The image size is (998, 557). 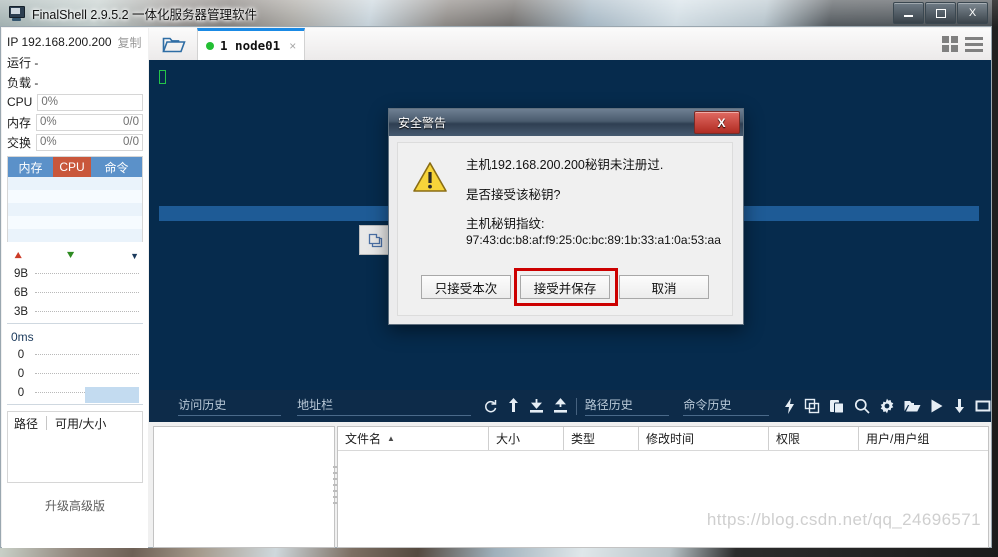 What do you see at coordinates (837, 406) in the screenshot?
I see `paste-icon` at bounding box center [837, 406].